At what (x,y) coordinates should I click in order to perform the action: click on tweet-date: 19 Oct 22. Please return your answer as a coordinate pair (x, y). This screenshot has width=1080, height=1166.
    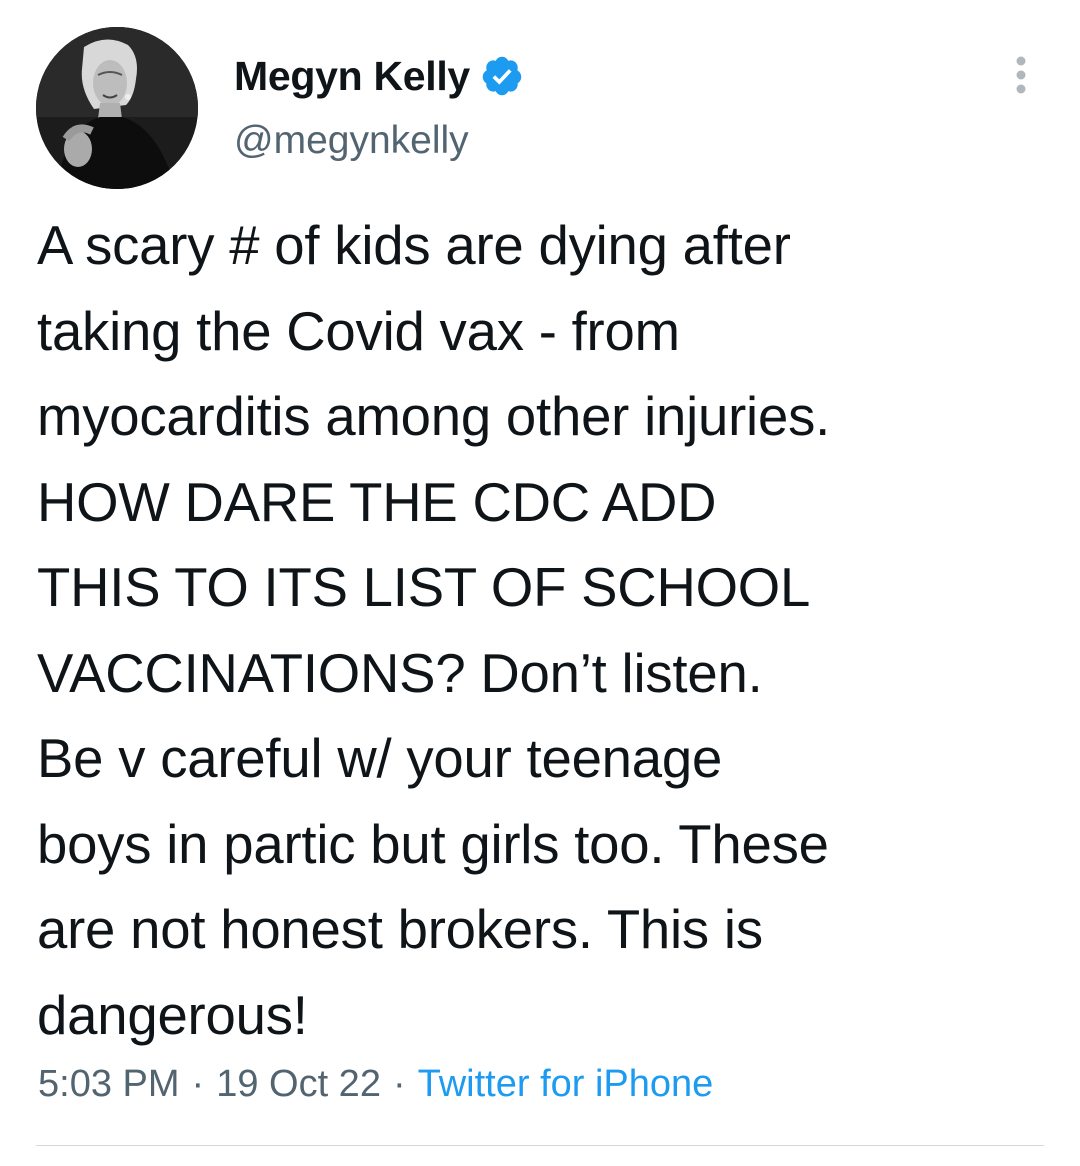
    Looking at the image, I should click on (298, 1084).